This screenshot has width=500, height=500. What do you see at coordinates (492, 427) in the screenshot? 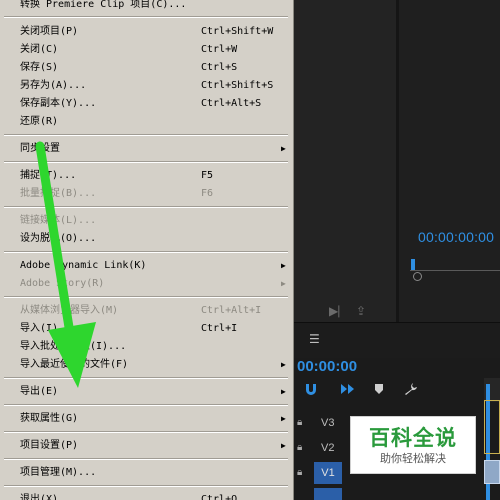
I see `timeline-clip` at bounding box center [492, 427].